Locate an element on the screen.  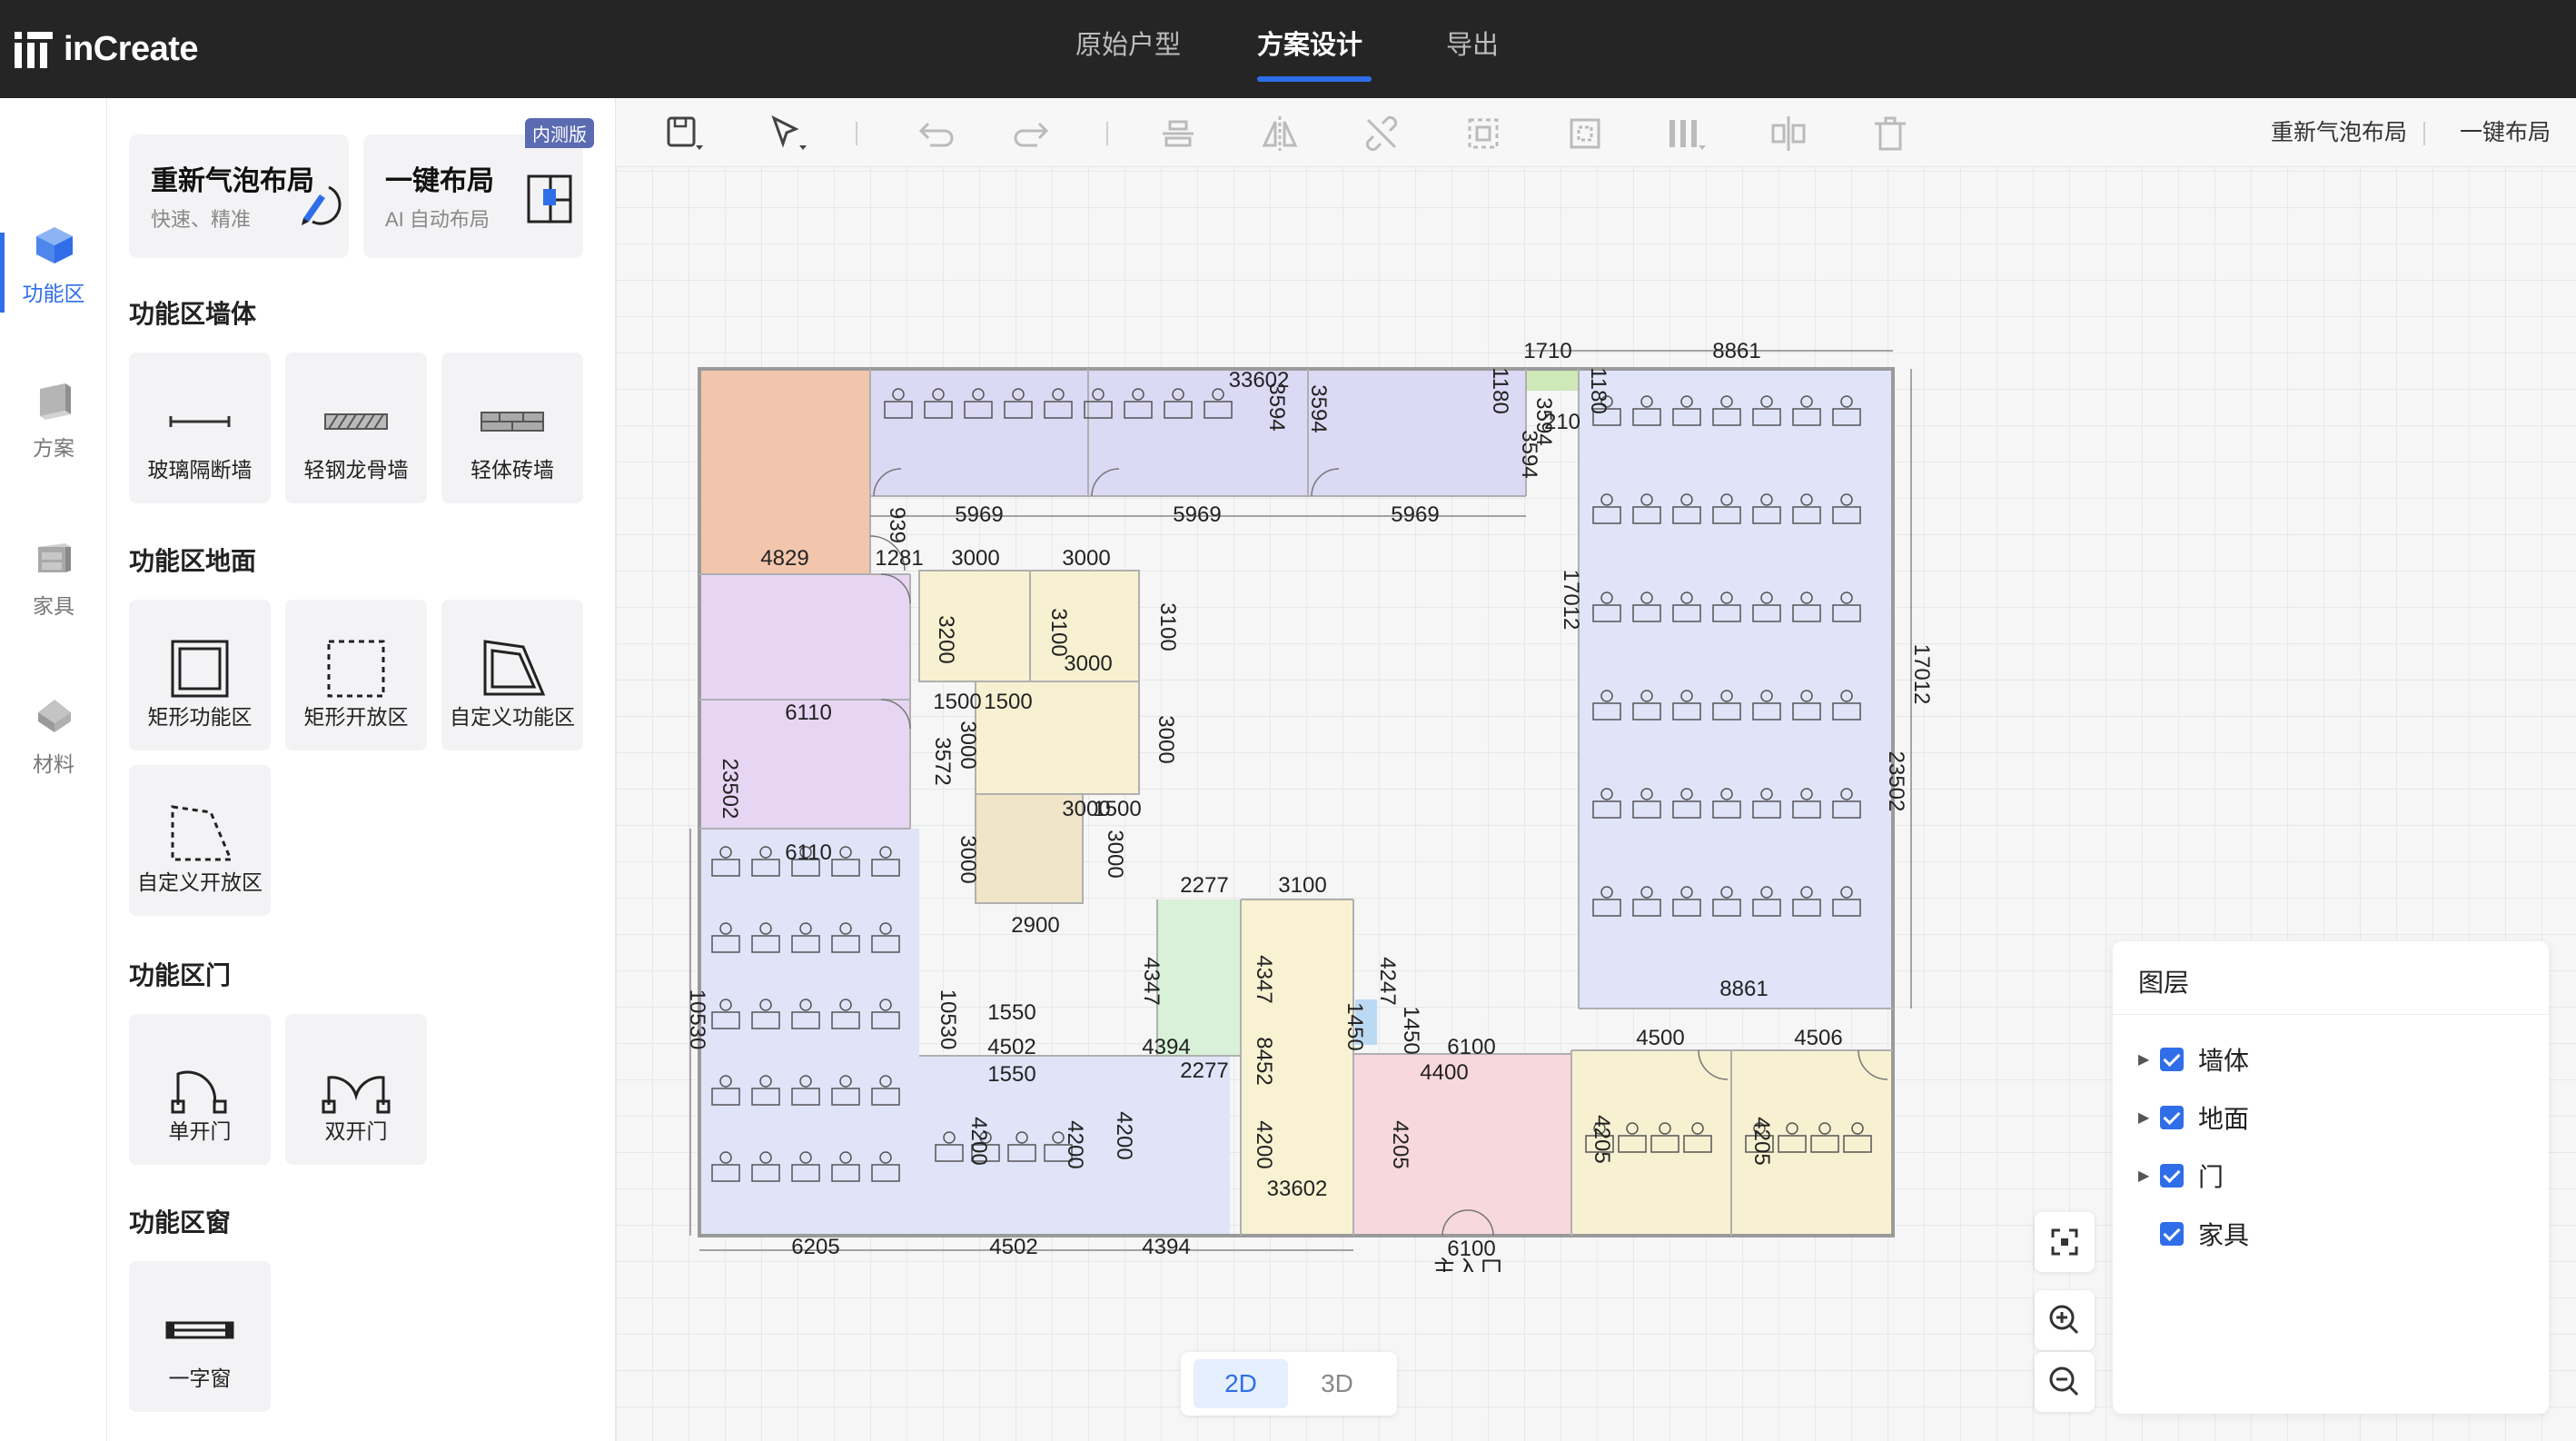
book-icon is located at coordinates (54, 400).